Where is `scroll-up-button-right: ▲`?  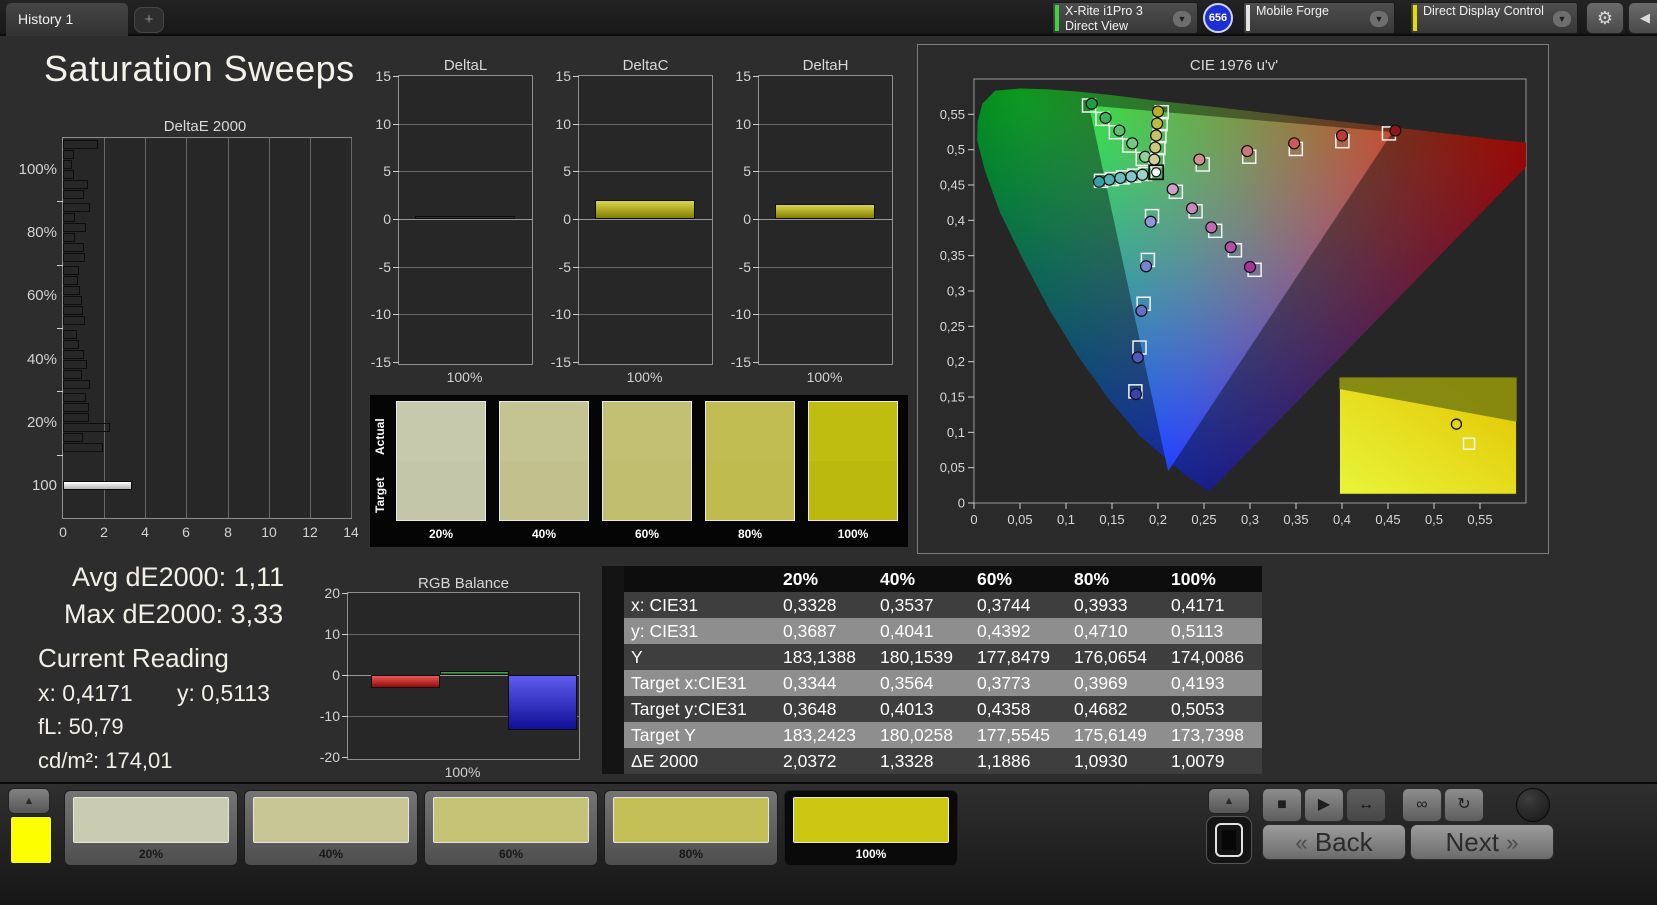
scroll-up-button-right: ▲ is located at coordinates (1229, 801).